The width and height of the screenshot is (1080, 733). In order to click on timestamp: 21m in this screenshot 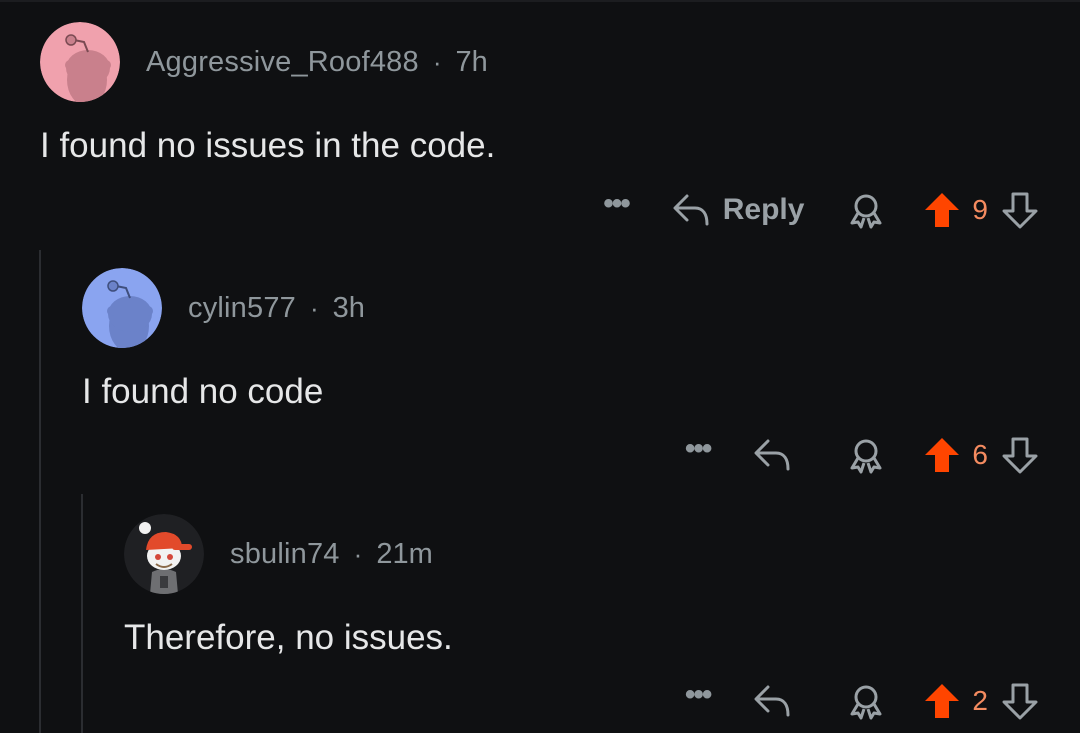, I will do `click(404, 553)`.